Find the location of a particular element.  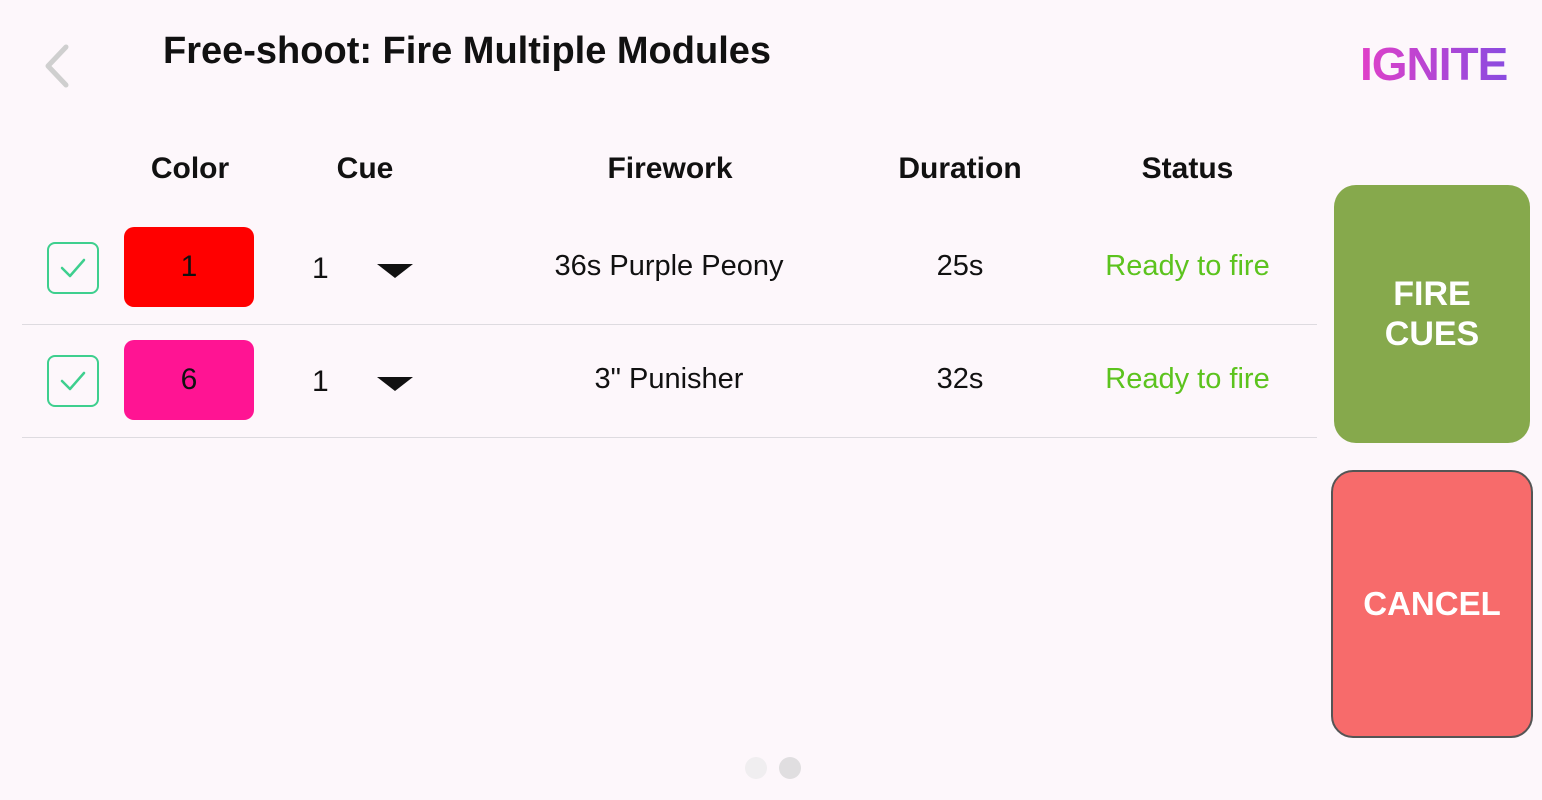

color-swatch-label: 1 is located at coordinates (189, 266).